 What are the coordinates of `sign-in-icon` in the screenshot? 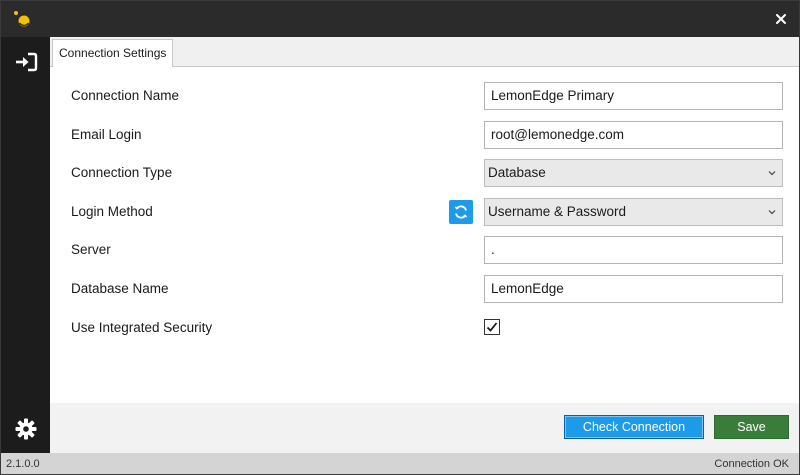 It's located at (26, 62).